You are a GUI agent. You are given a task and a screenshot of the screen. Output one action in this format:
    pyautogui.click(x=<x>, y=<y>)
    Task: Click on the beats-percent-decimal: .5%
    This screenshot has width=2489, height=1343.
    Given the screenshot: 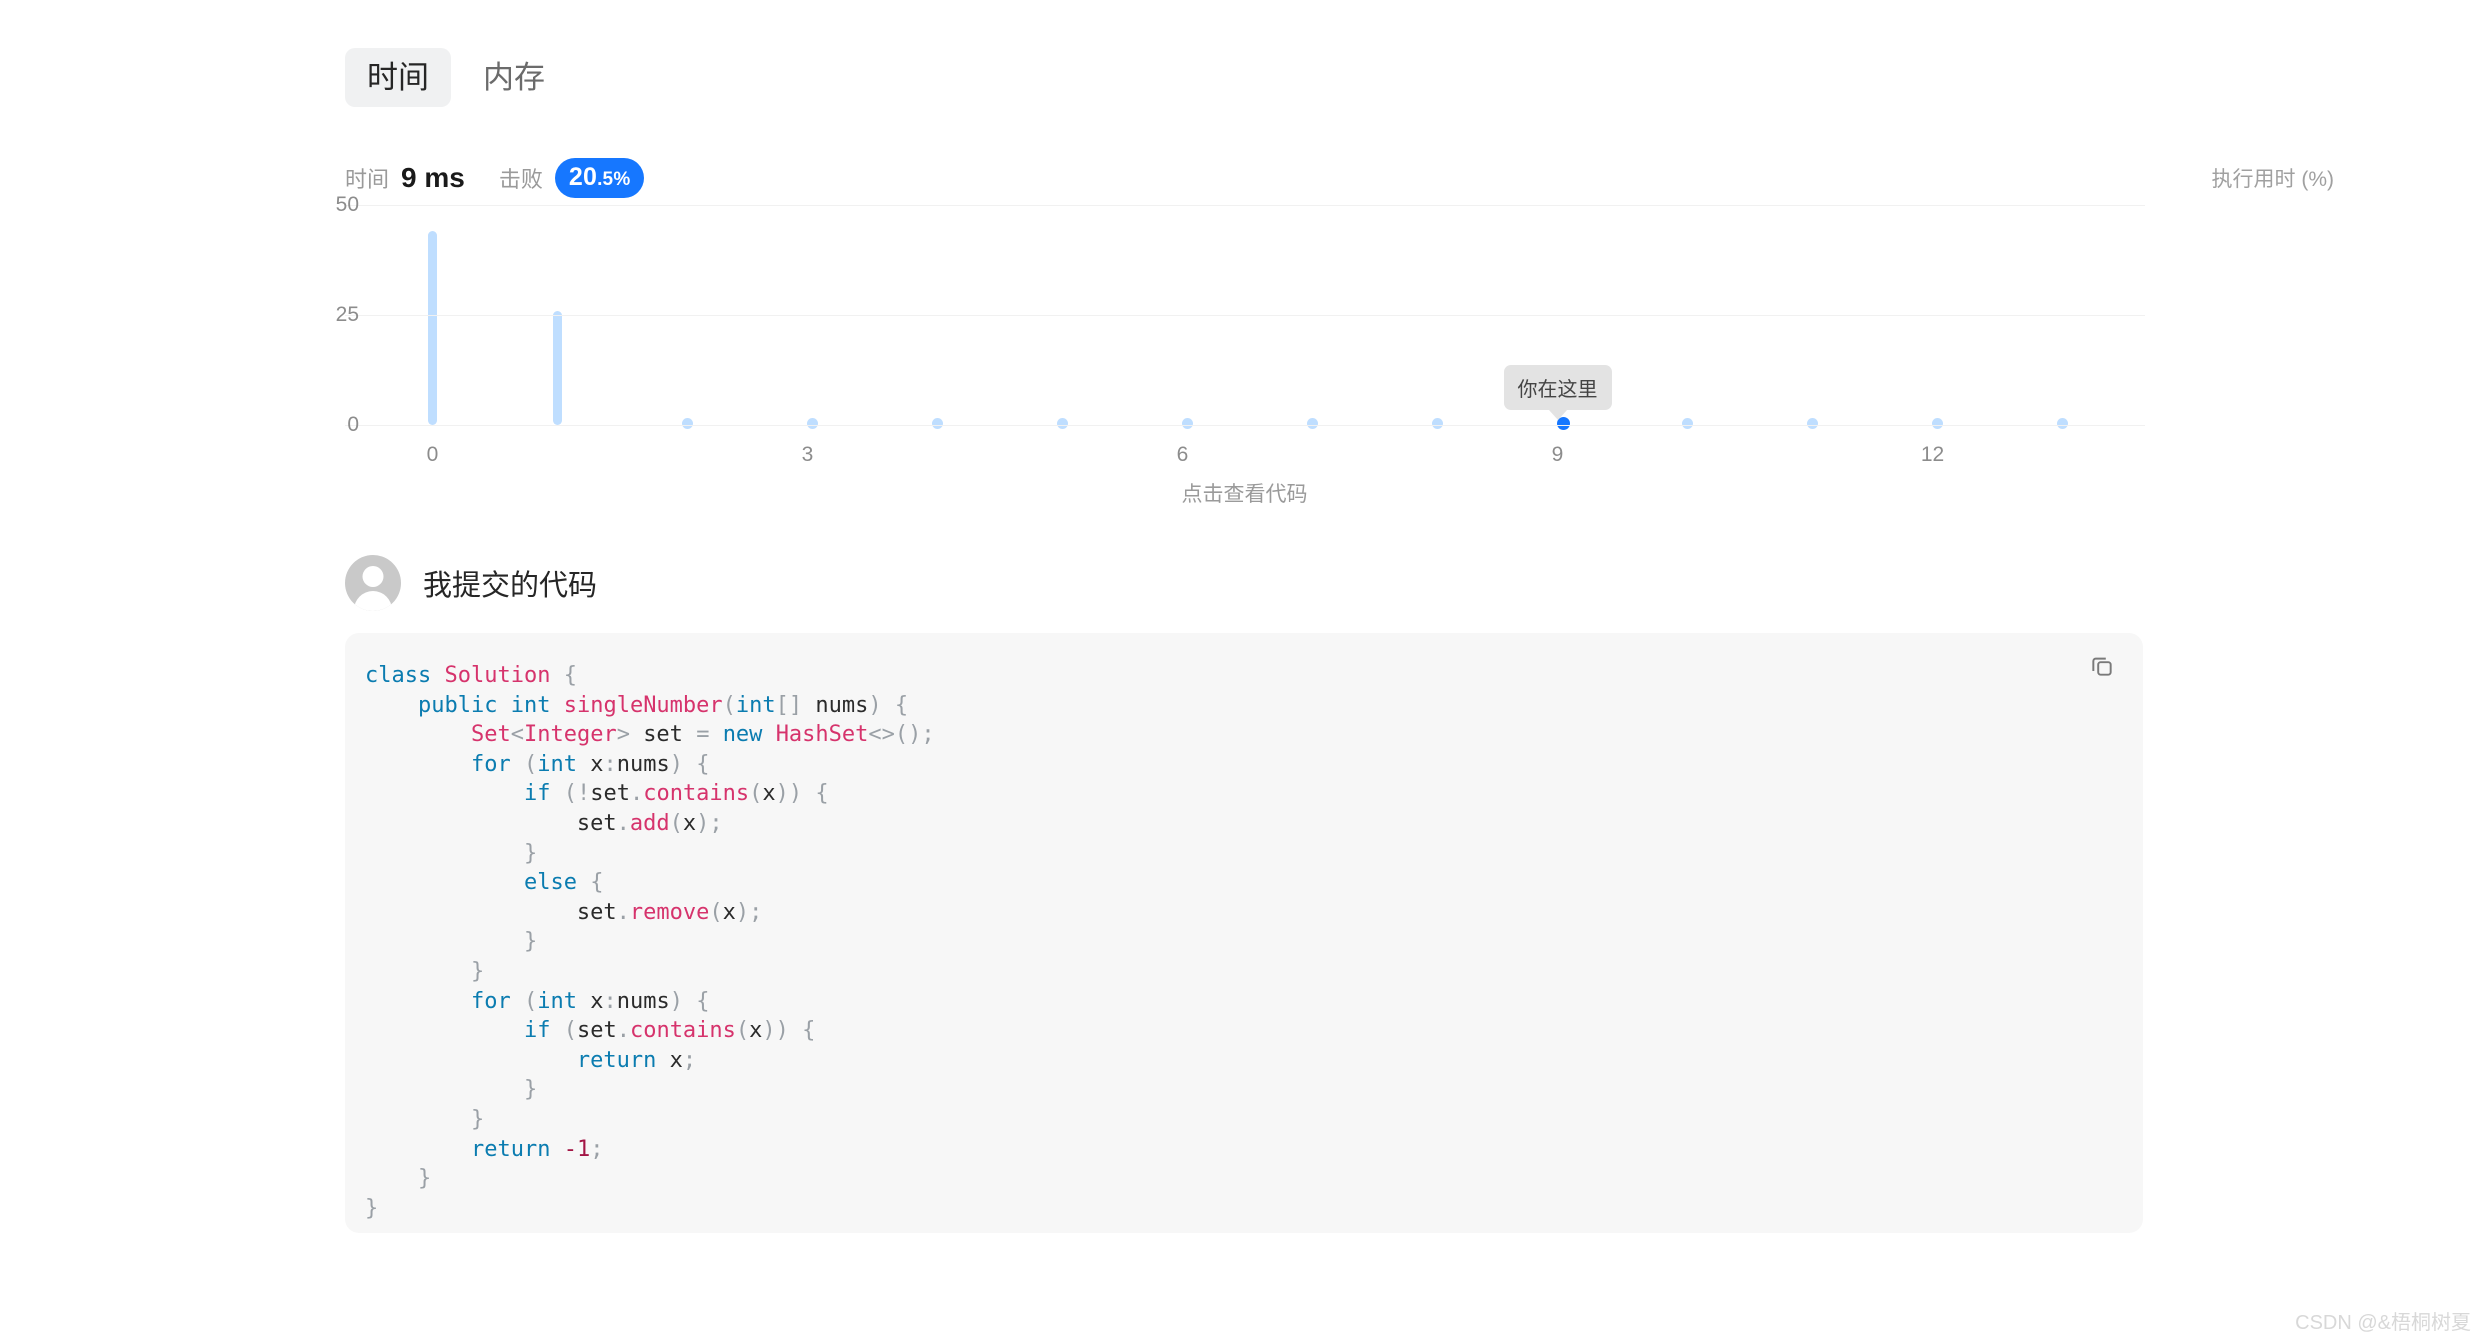 What is the action you would take?
    pyautogui.click(x=614, y=179)
    